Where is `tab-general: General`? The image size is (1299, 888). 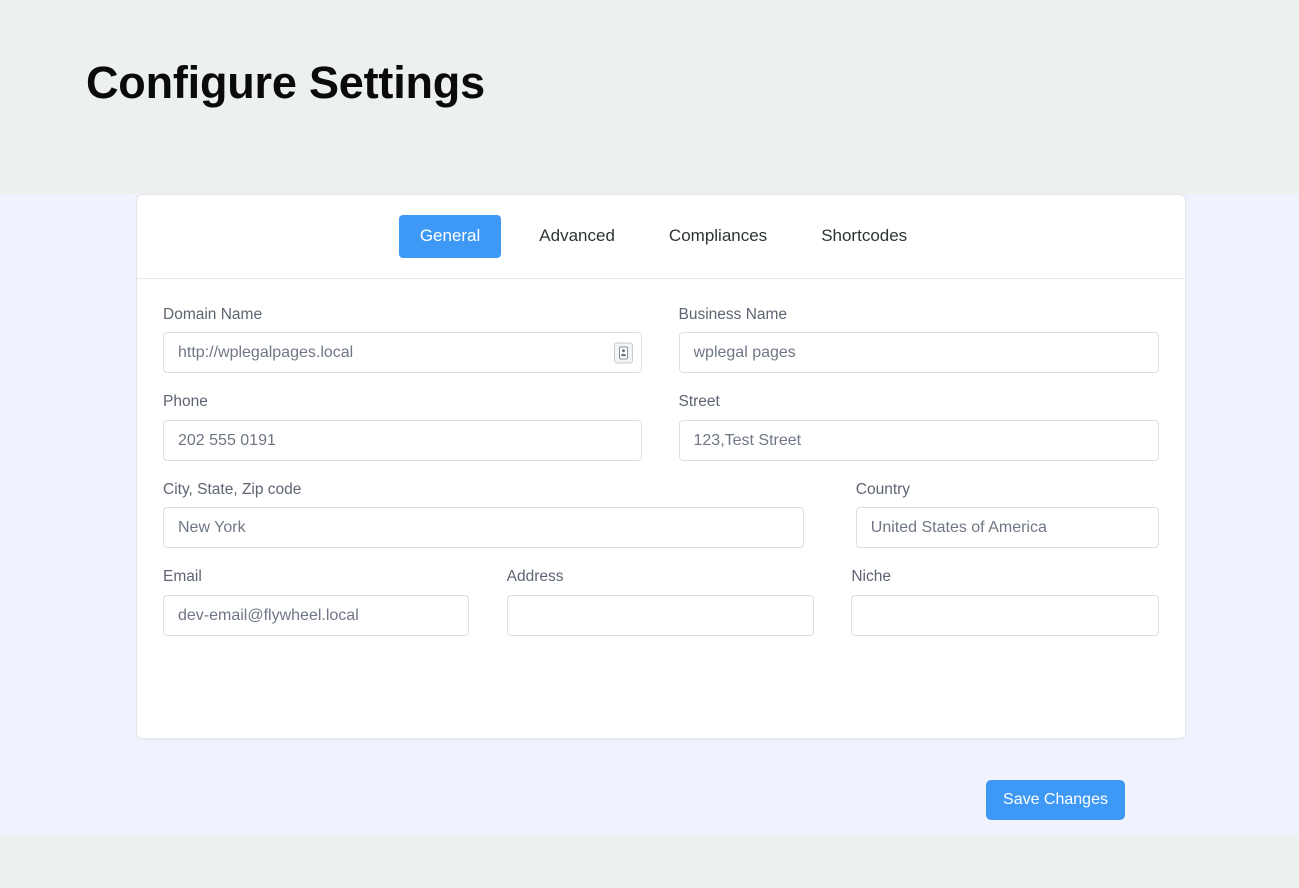 tab-general: General is located at coordinates (450, 236).